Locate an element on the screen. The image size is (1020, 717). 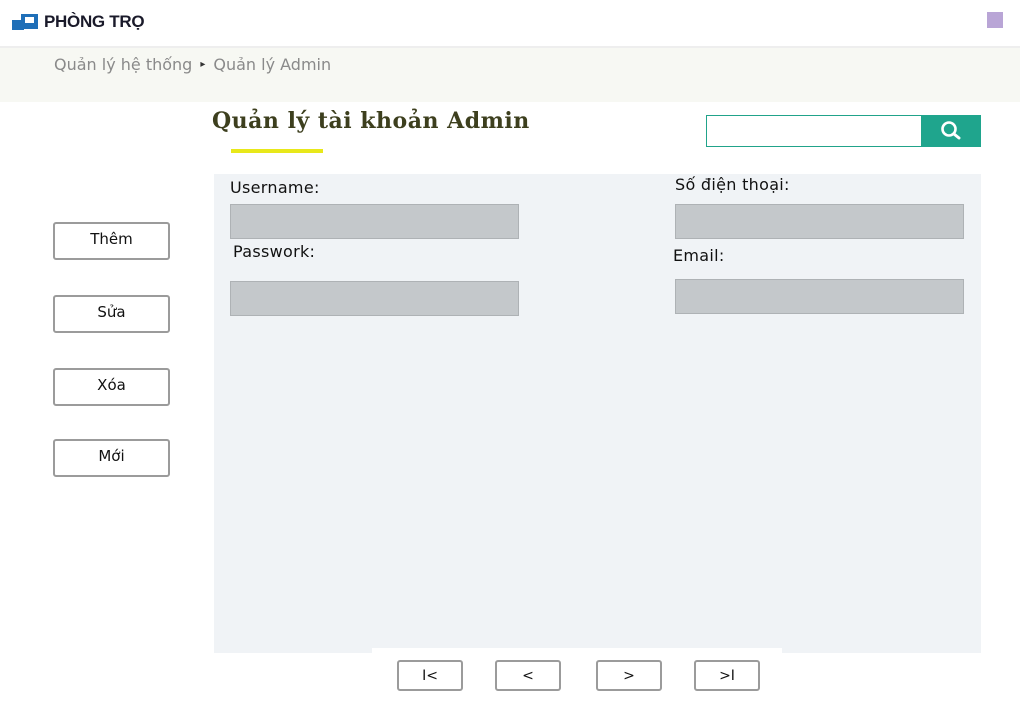
brand-name: PHÒNG TRỌ is located at coordinates (94, 21).